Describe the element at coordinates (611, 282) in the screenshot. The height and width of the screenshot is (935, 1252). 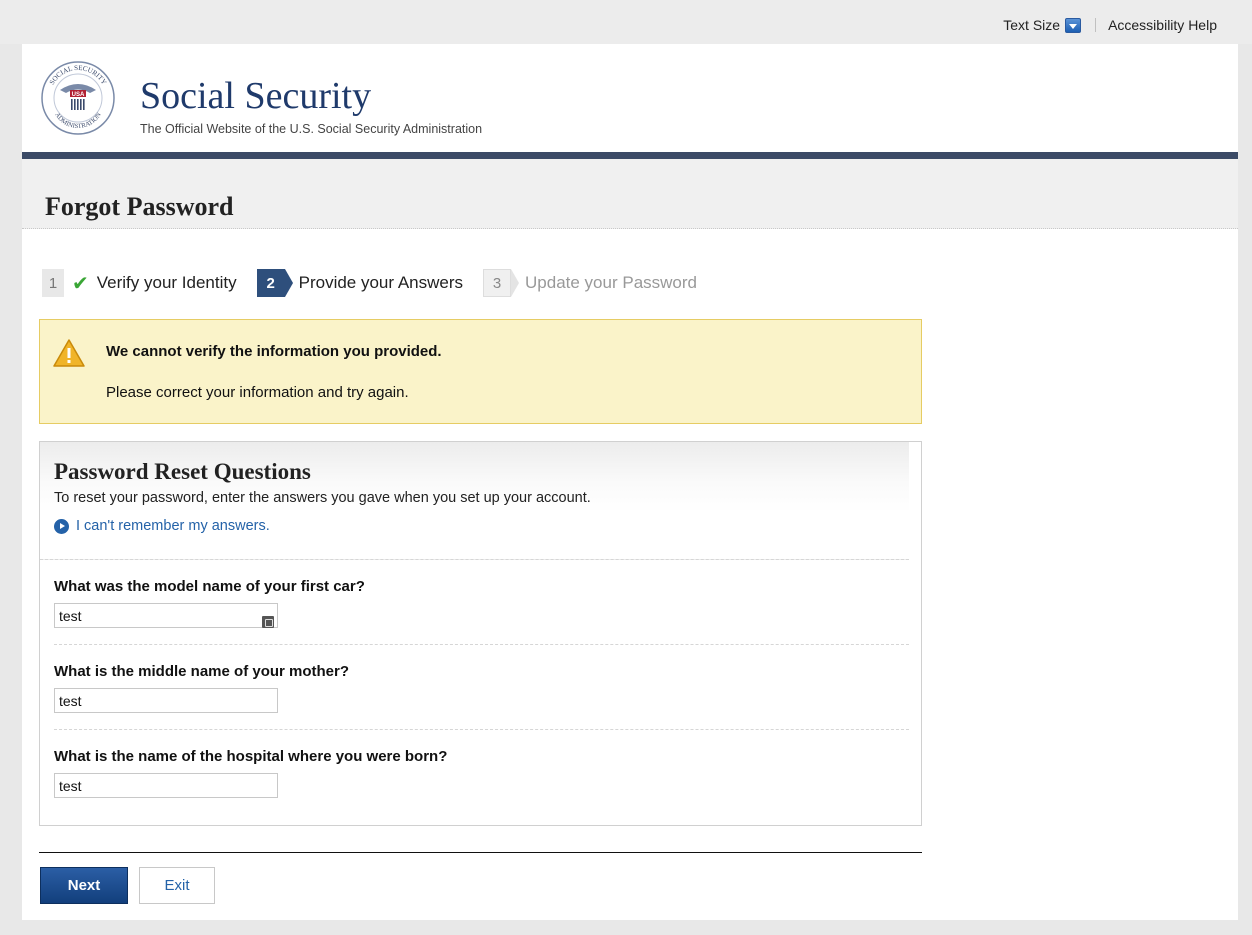
I see `step-3-label: Update your Password` at that location.